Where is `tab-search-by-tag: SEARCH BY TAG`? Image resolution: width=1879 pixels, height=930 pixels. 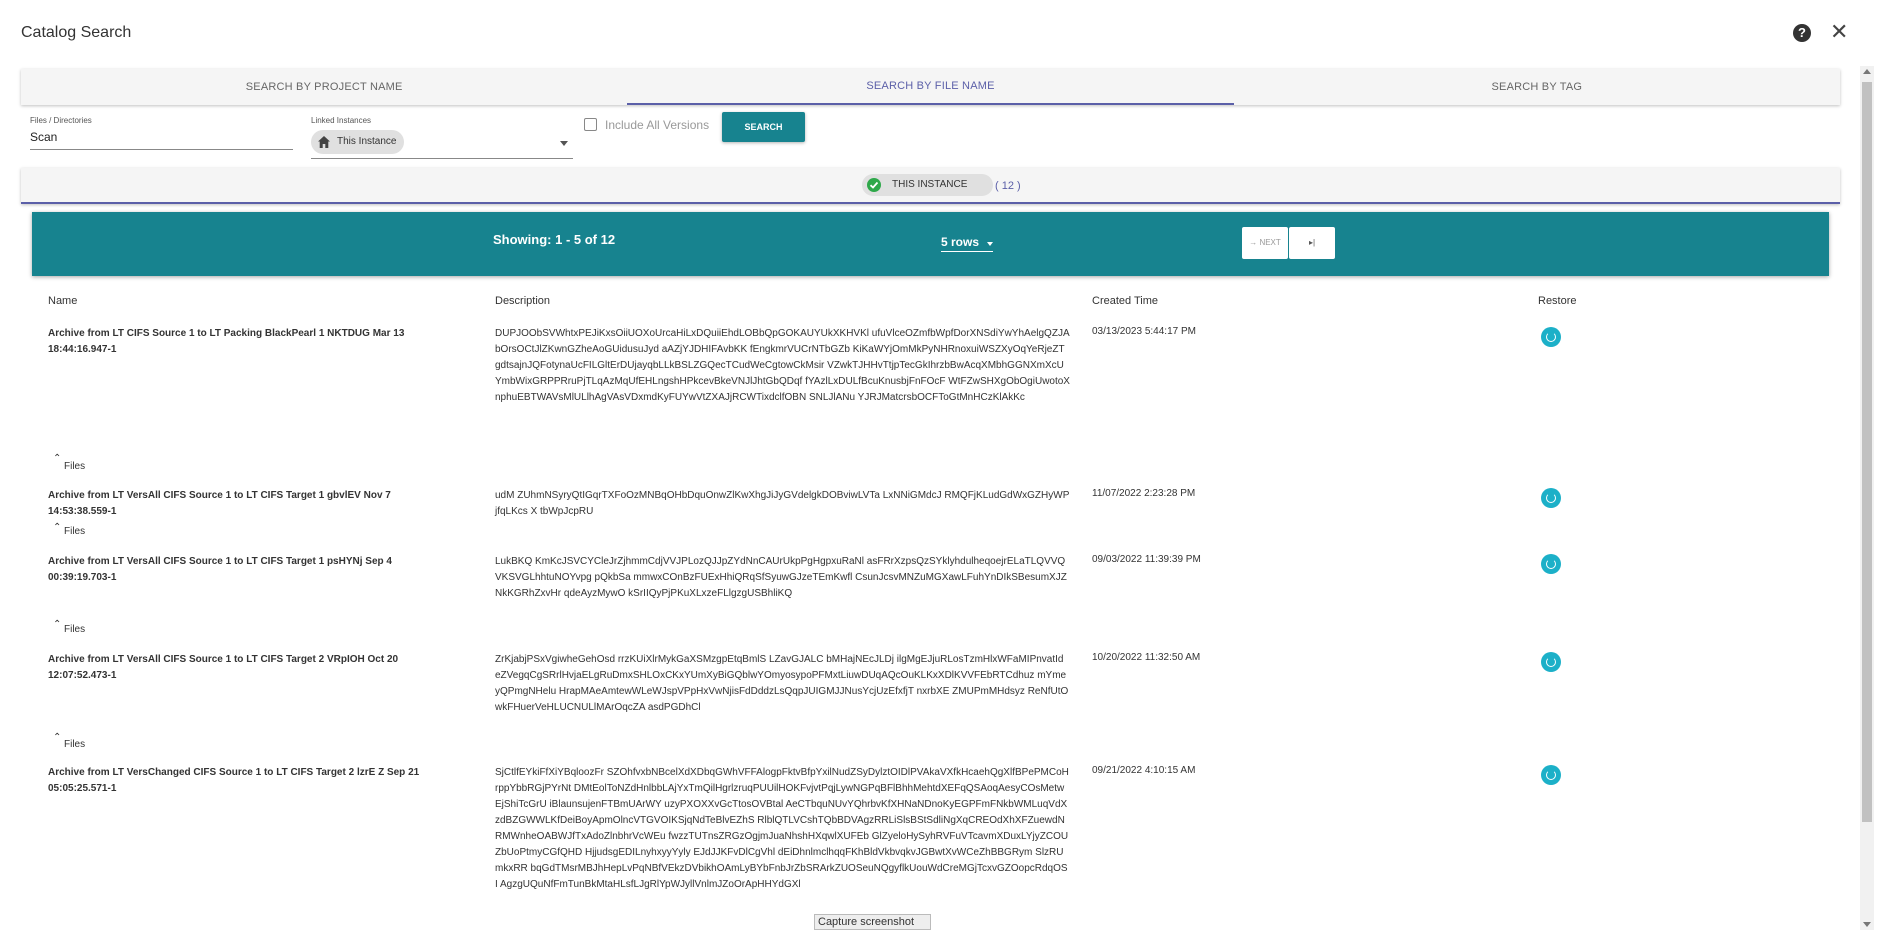
tab-search-by-tag: SEARCH BY TAG is located at coordinates (1537, 87).